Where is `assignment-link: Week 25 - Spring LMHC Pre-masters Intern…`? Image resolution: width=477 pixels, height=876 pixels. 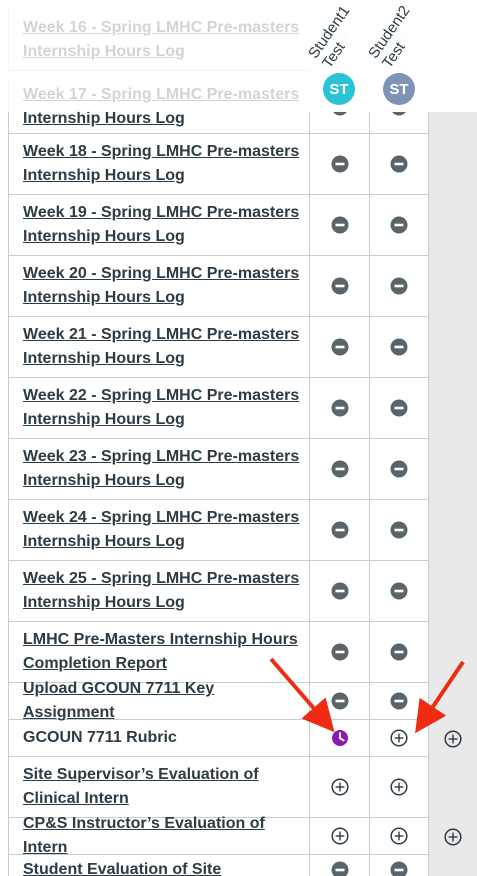
assignment-link: Week 25 - Spring LMHC Pre-masters Intern… is located at coordinates (163, 591).